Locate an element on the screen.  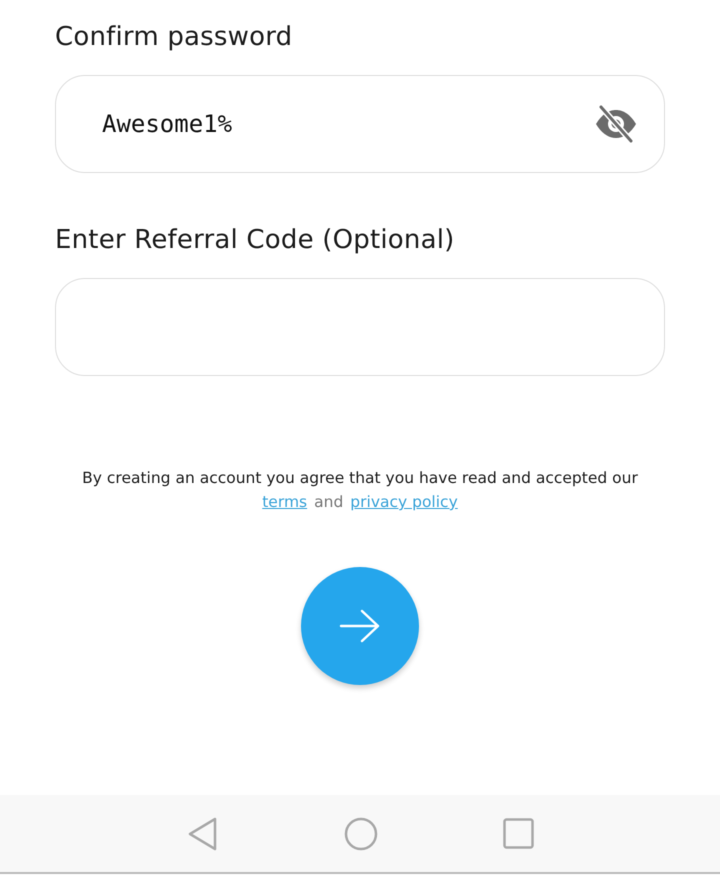
input-field is located at coordinates (360, 327).